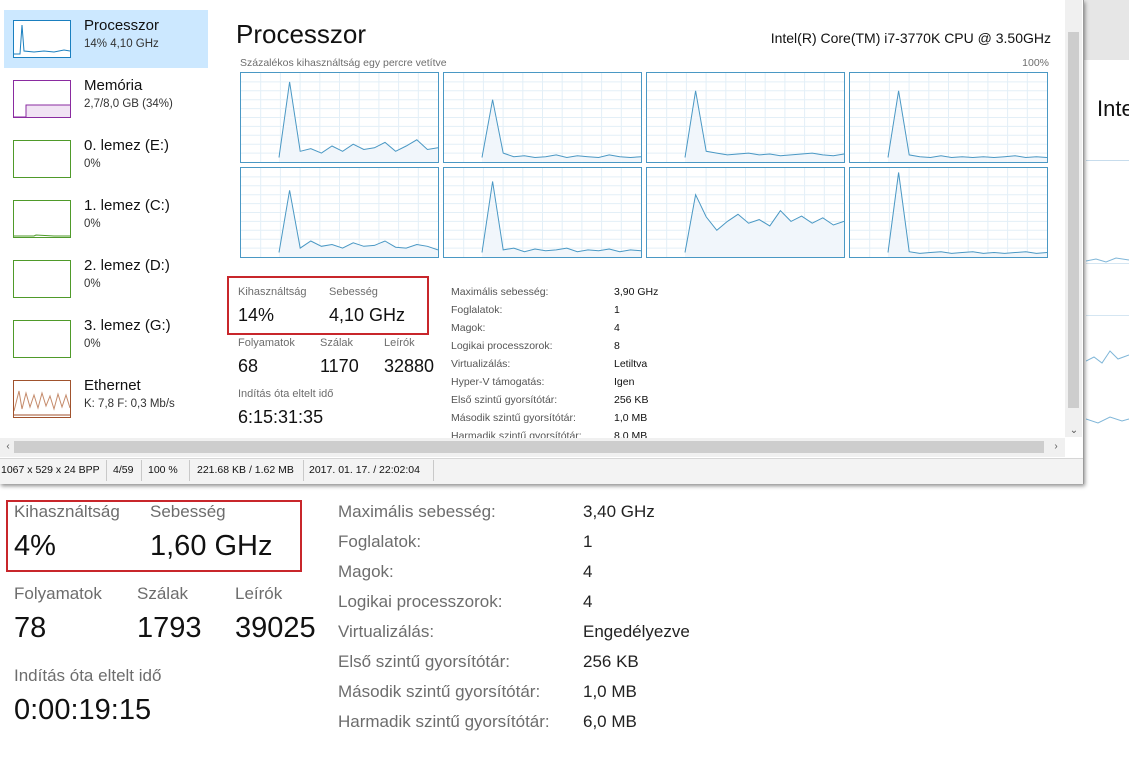 The width and height of the screenshot is (1129, 759). I want to click on detail-label: Hyper-V támogatás:, so click(498, 382).